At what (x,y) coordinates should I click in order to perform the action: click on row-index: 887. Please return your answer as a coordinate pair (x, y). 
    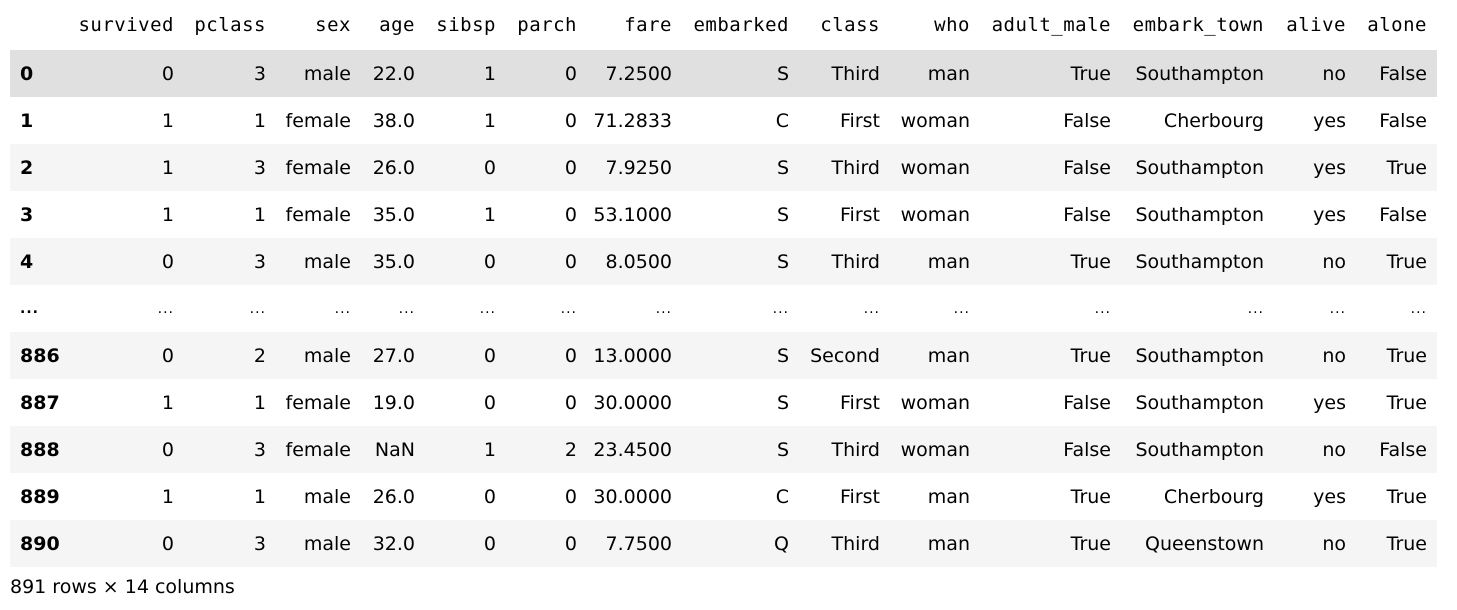
    Looking at the image, I should click on (40, 402).